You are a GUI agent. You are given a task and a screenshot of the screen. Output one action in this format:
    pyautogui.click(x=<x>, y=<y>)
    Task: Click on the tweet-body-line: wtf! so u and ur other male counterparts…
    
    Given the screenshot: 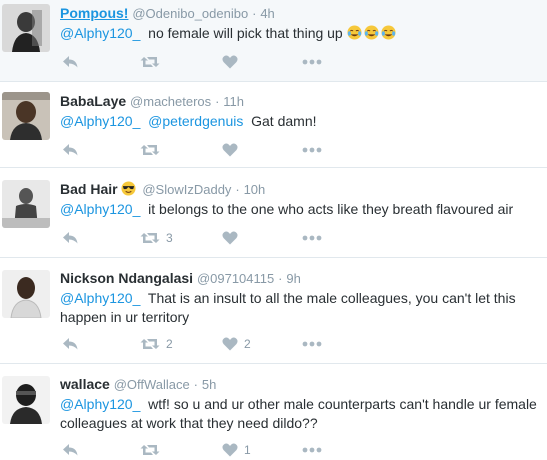 What is the action you would take?
    pyautogui.click(x=342, y=404)
    